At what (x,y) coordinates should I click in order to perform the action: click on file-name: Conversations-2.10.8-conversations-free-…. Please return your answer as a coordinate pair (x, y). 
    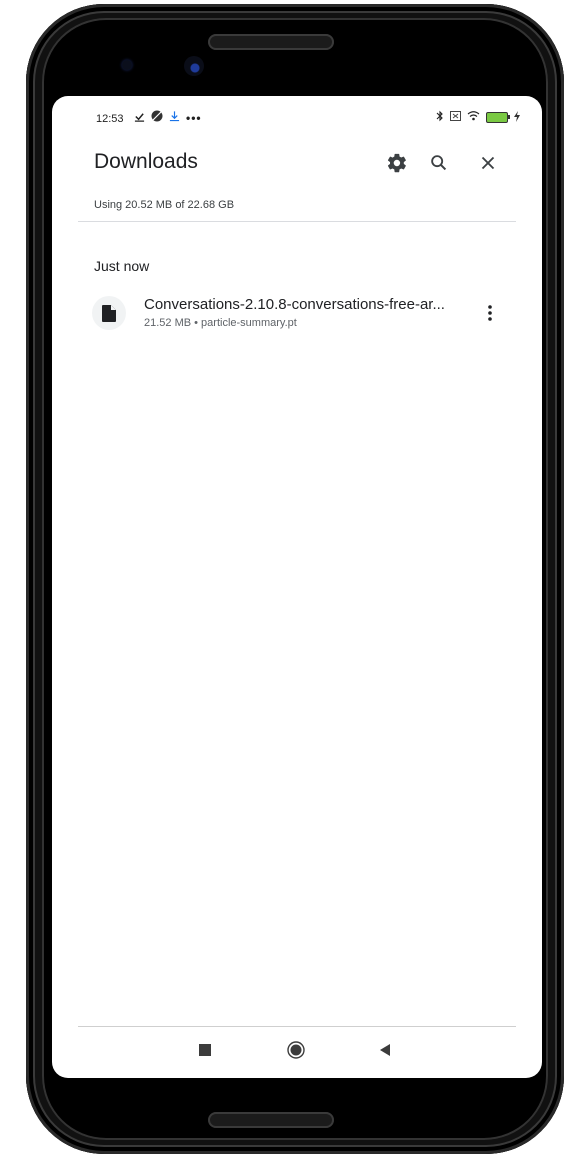
    Looking at the image, I should click on (294, 304).